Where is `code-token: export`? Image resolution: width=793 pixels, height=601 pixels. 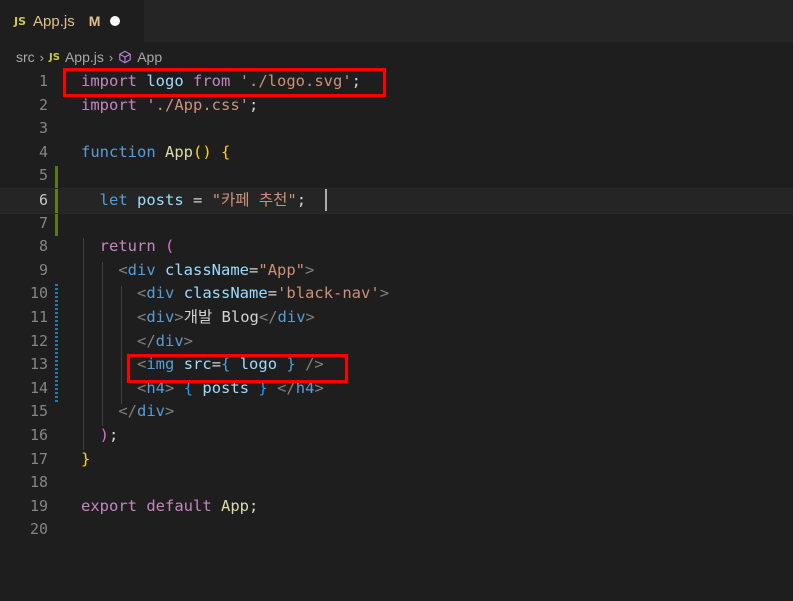
code-token: export is located at coordinates (109, 505).